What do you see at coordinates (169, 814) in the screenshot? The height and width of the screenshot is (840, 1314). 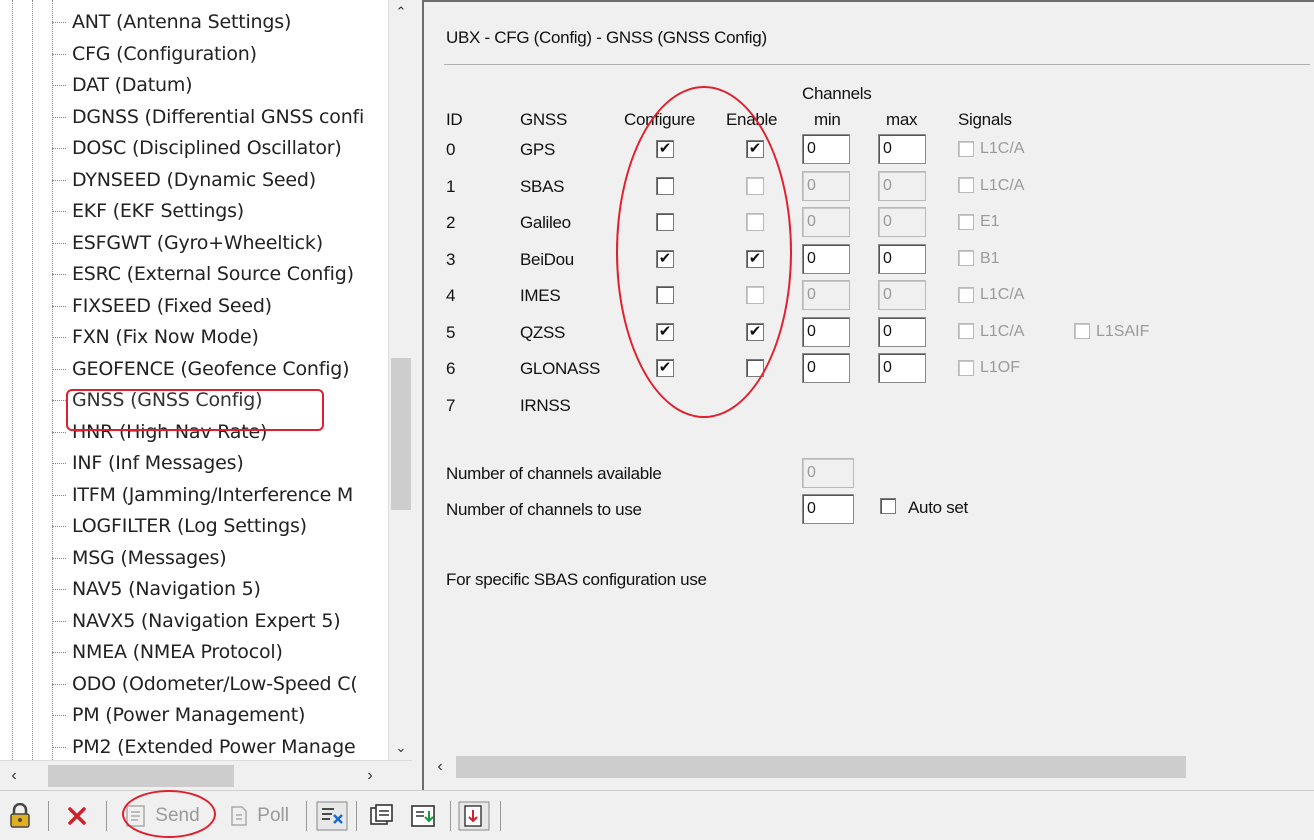 I see `send-button-annotation` at bounding box center [169, 814].